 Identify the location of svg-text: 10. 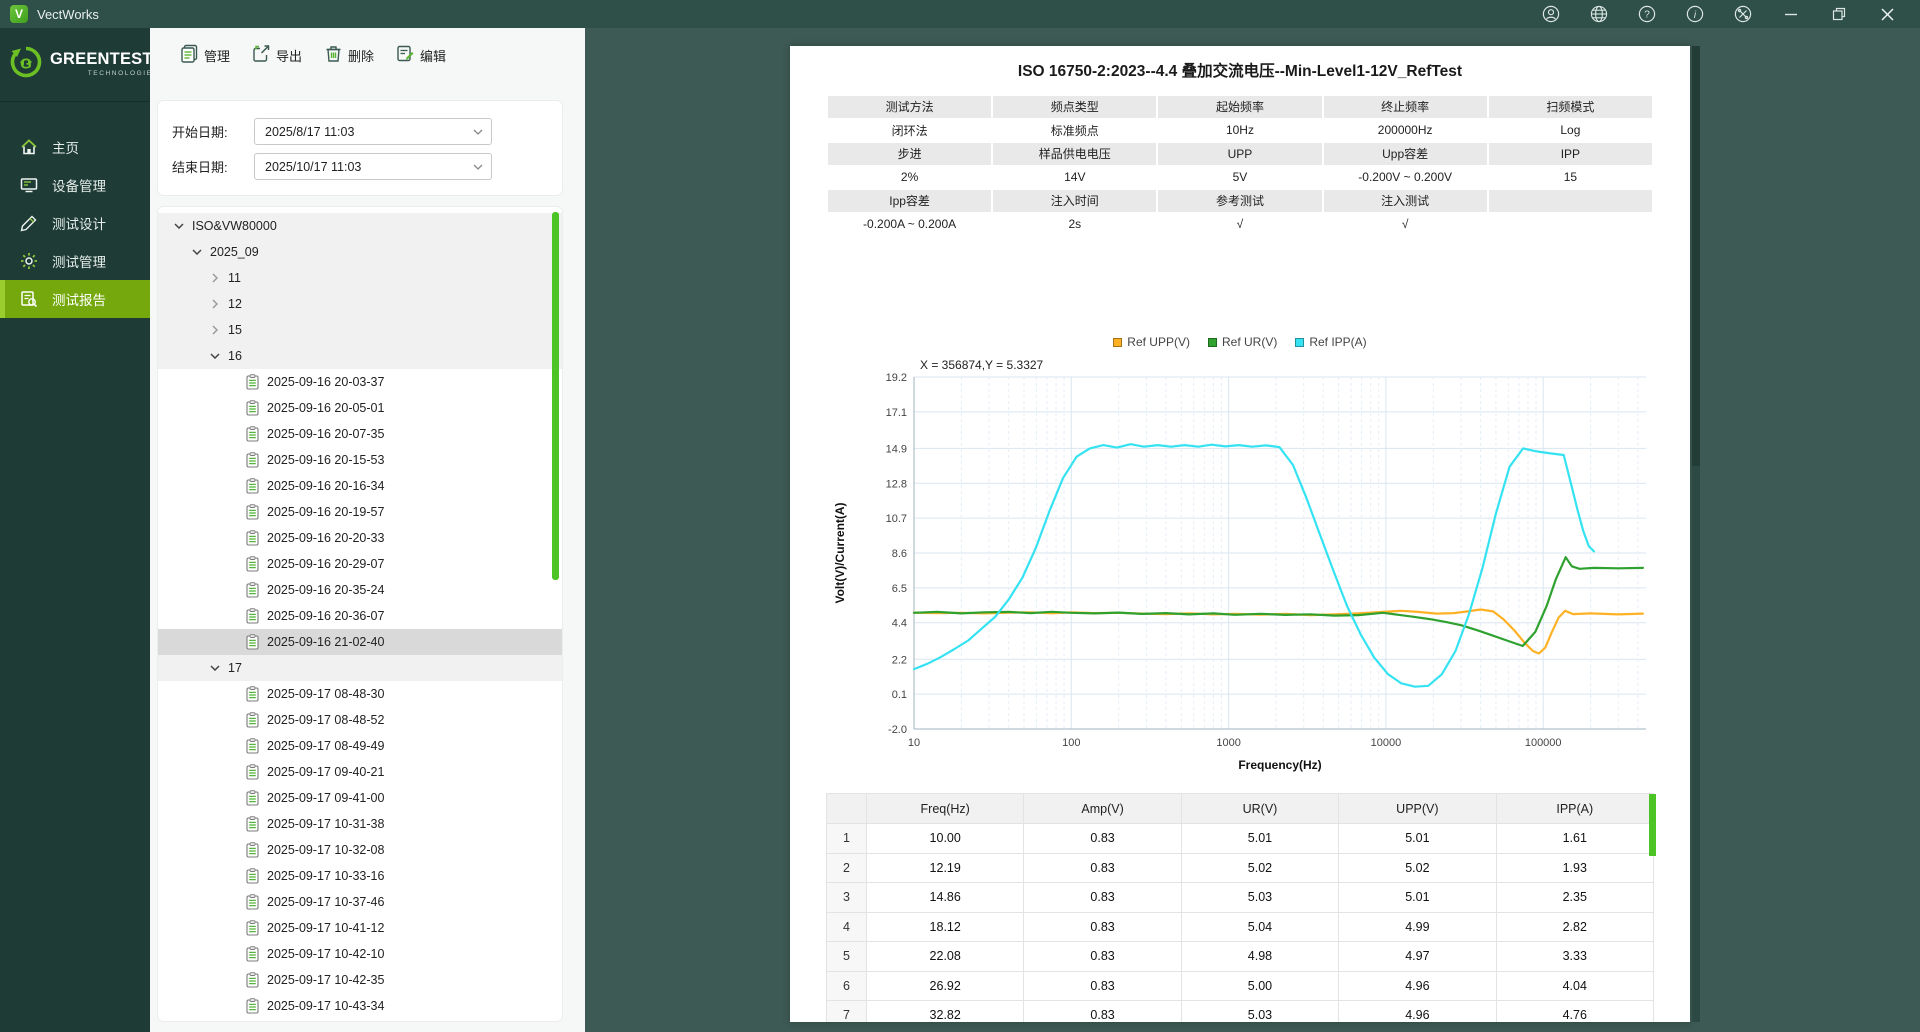
(914, 743).